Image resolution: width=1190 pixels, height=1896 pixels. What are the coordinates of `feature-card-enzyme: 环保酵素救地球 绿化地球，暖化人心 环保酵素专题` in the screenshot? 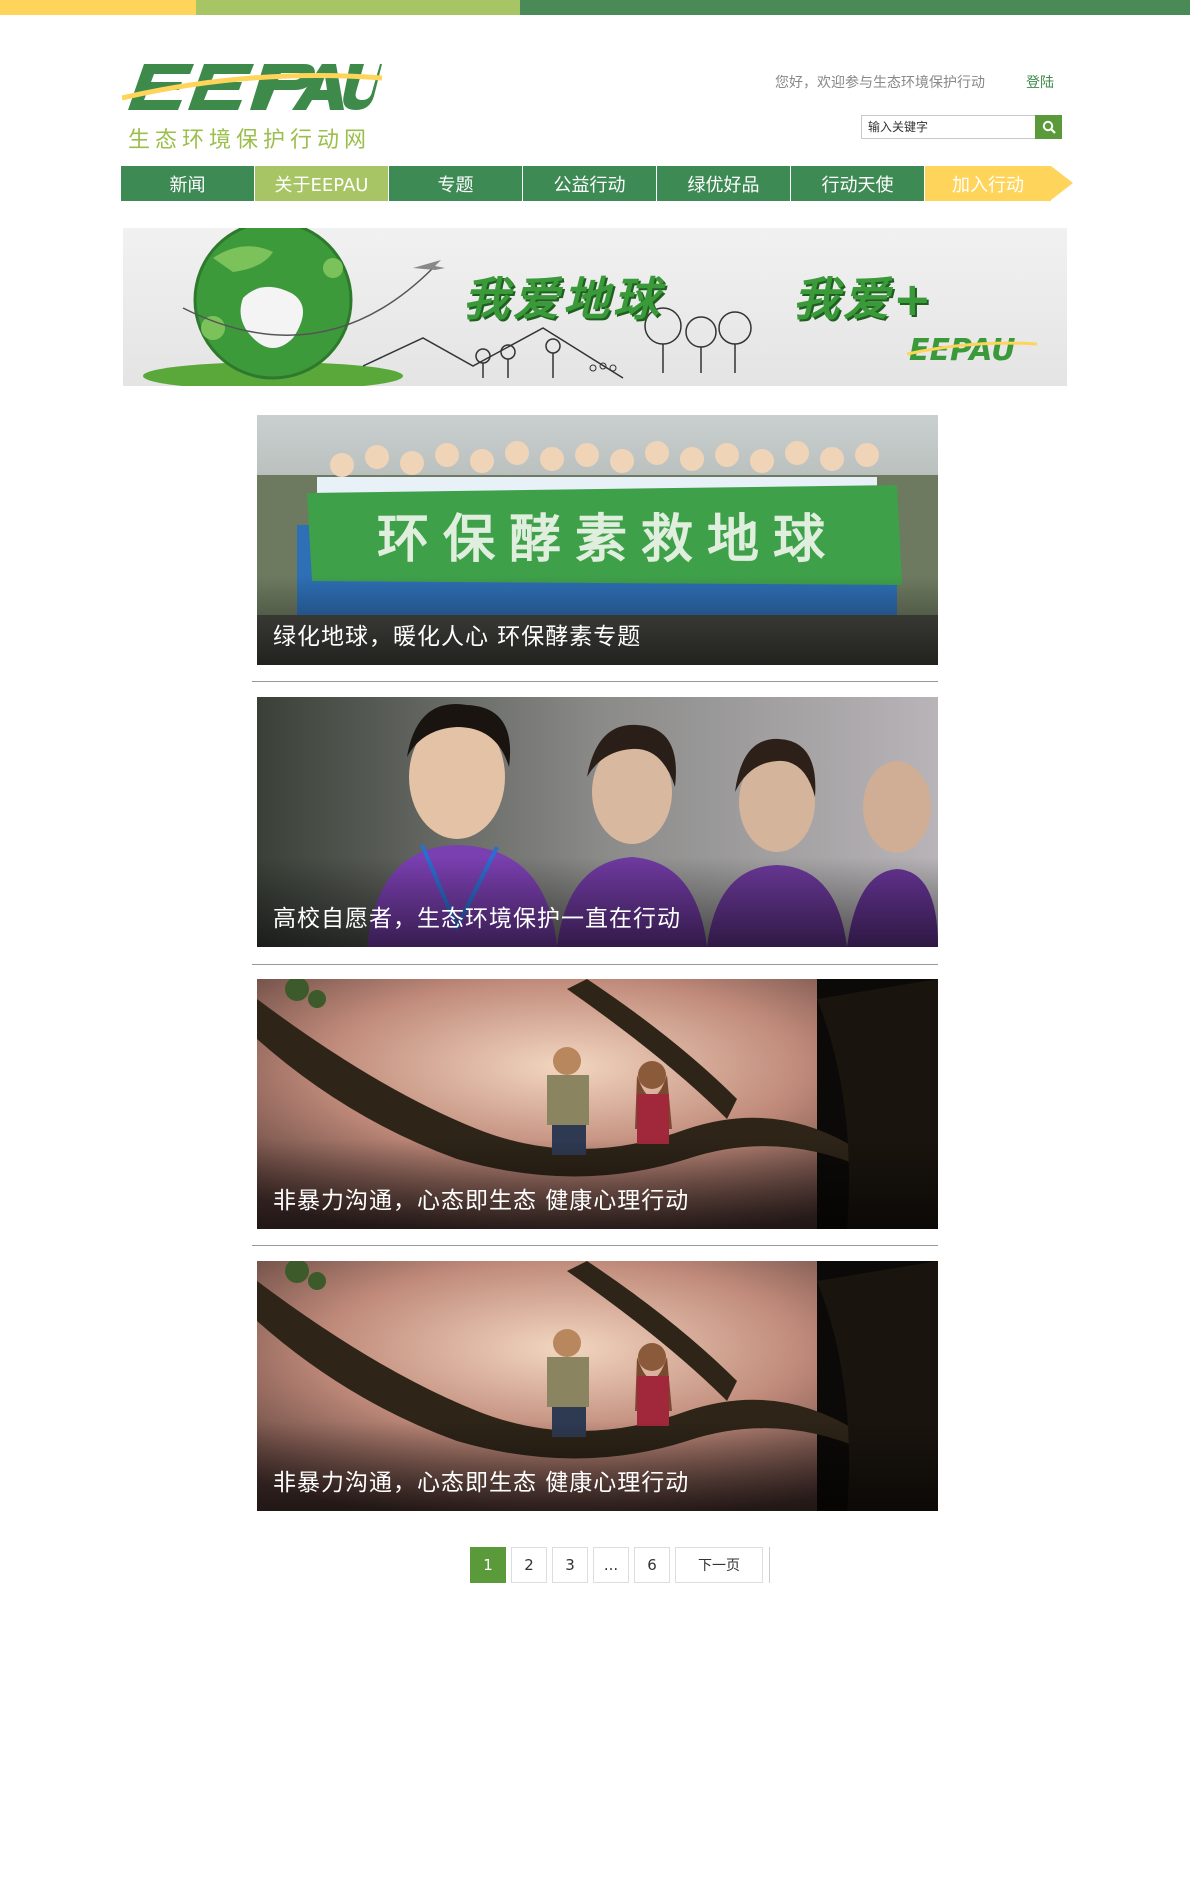 It's located at (597, 540).